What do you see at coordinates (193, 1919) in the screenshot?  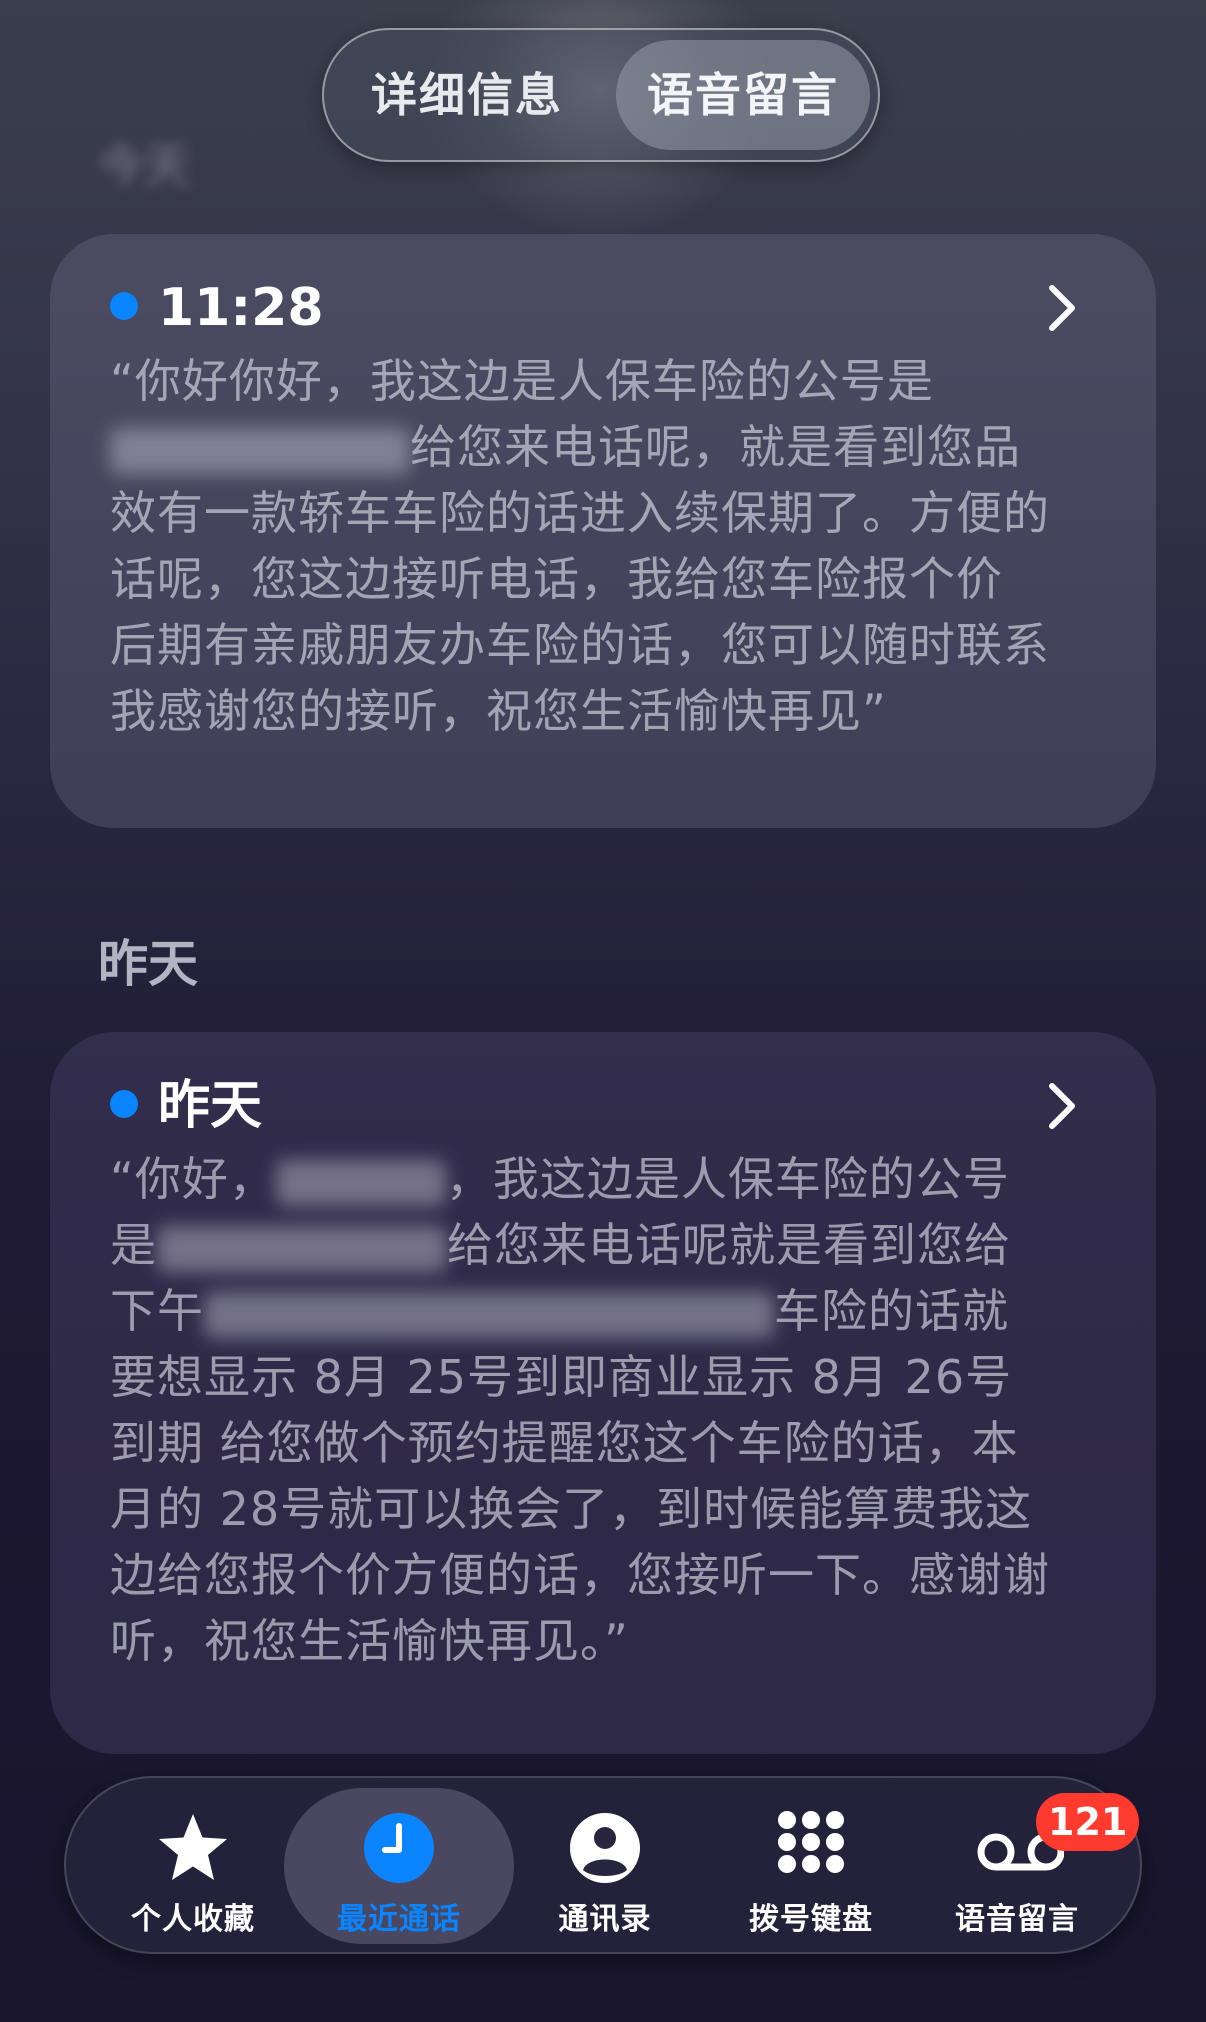 I see `tab-label: 个人收藏` at bounding box center [193, 1919].